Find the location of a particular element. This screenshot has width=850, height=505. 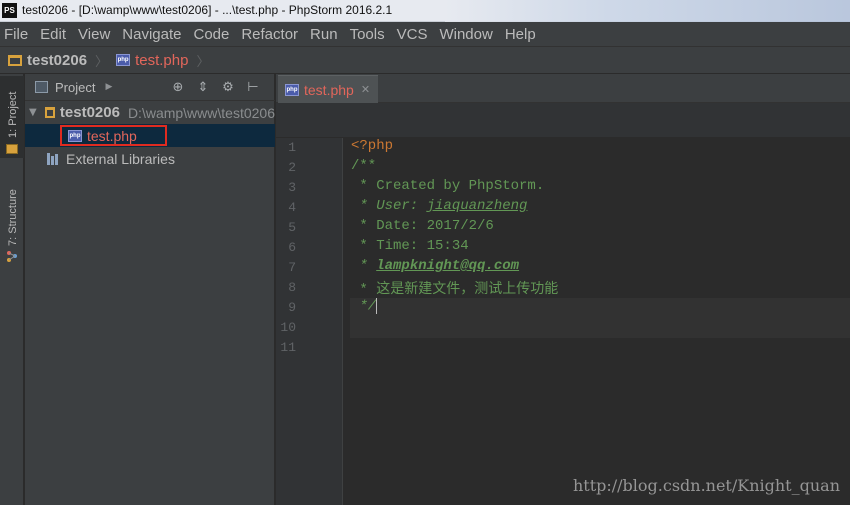

line-number: 6 is located at coordinates (292, 247).